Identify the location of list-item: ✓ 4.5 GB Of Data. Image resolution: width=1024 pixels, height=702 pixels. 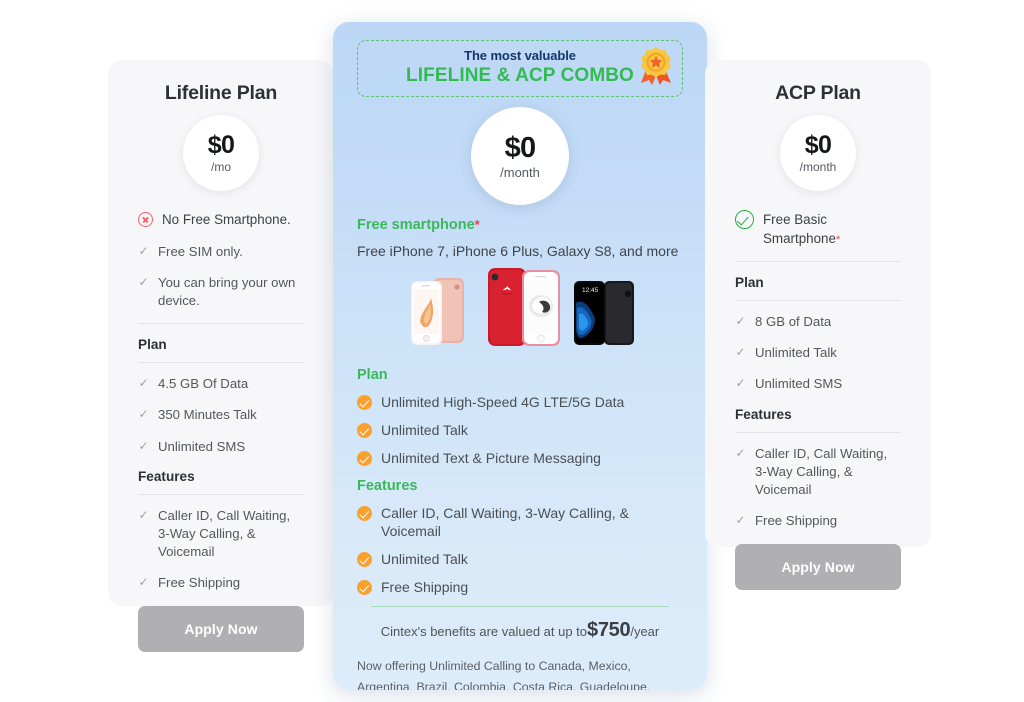
(221, 384).